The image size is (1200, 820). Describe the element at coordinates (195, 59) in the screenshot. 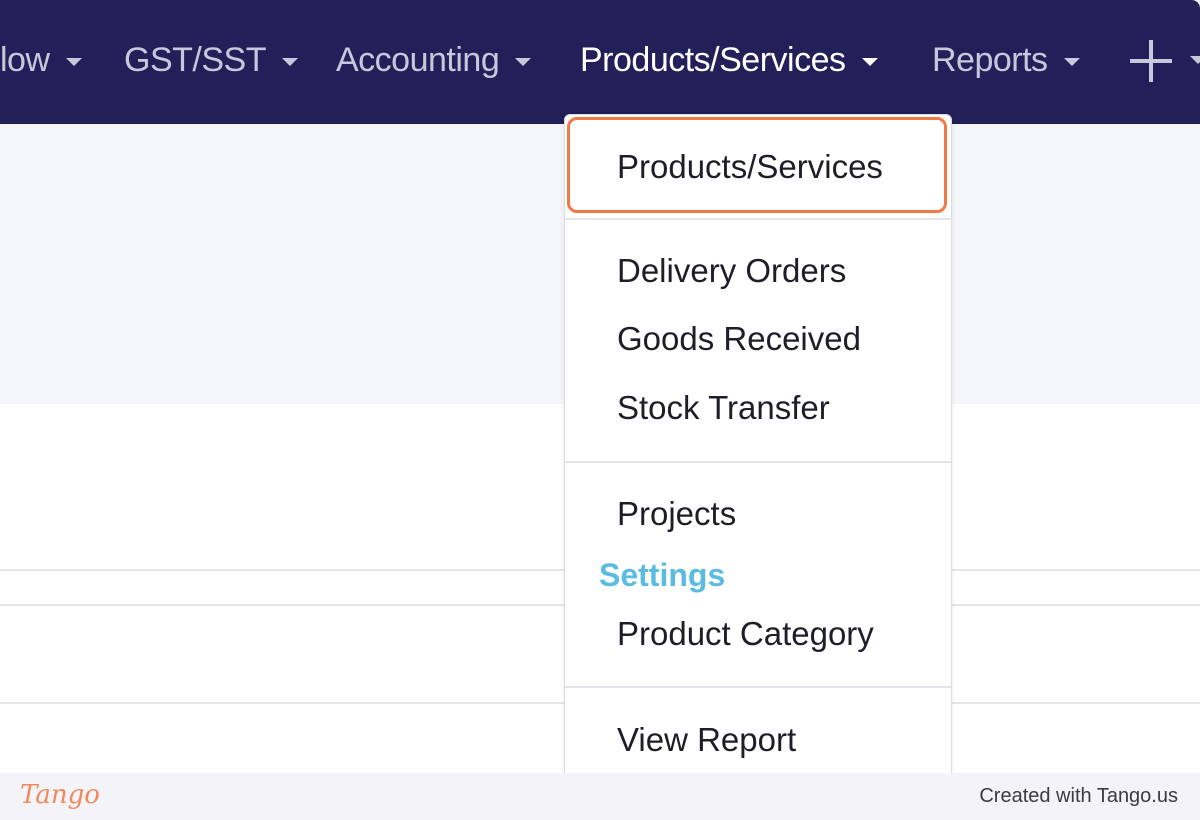

I see `nav-item-label: GST/SST` at that location.